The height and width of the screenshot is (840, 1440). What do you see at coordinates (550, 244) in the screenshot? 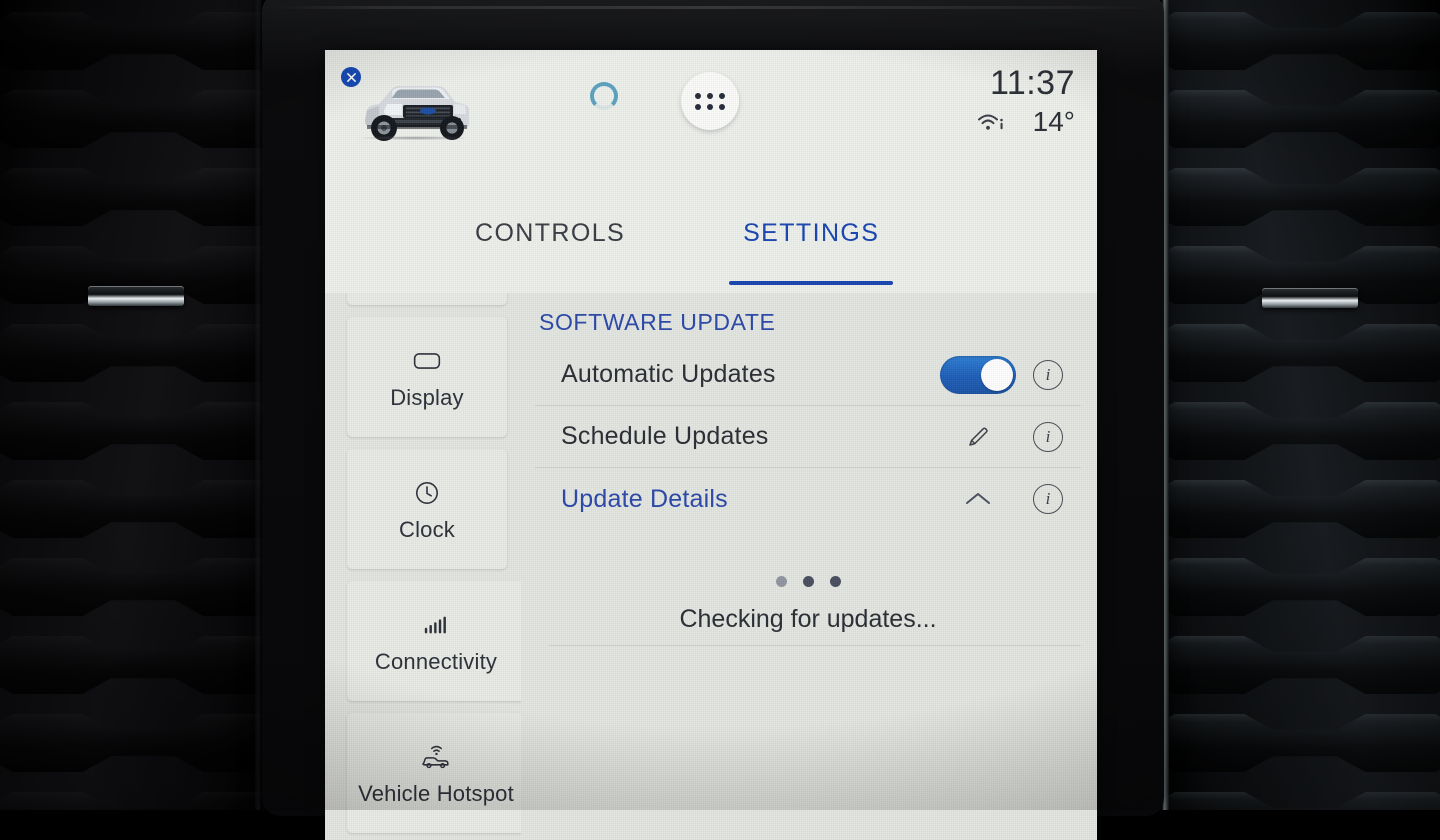
I see `tab-controls: CONTROLS` at bounding box center [550, 244].